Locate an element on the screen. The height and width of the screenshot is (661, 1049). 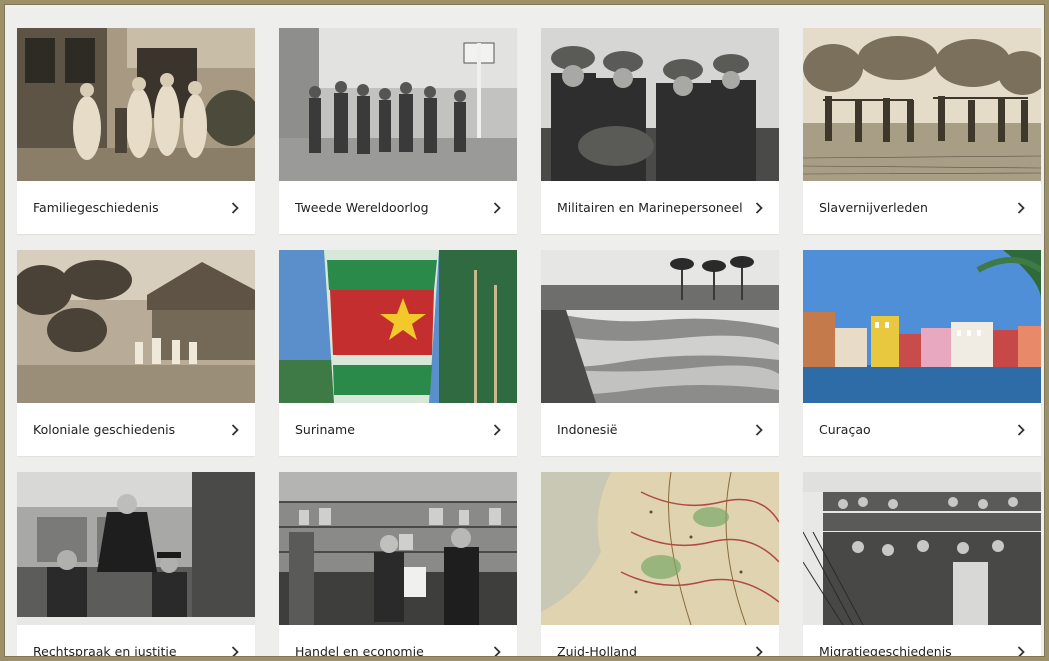
topic-label: Tweede Wereldoorlog is located at coordinates (362, 207).